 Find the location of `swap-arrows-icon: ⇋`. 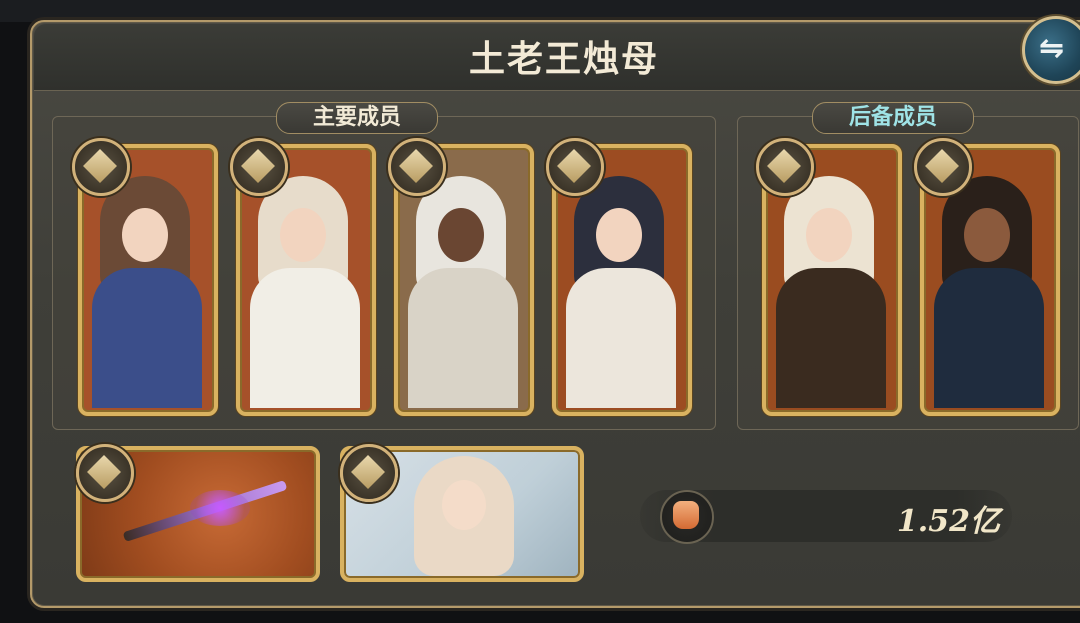

swap-arrows-icon: ⇋ is located at coordinates (1052, 48).